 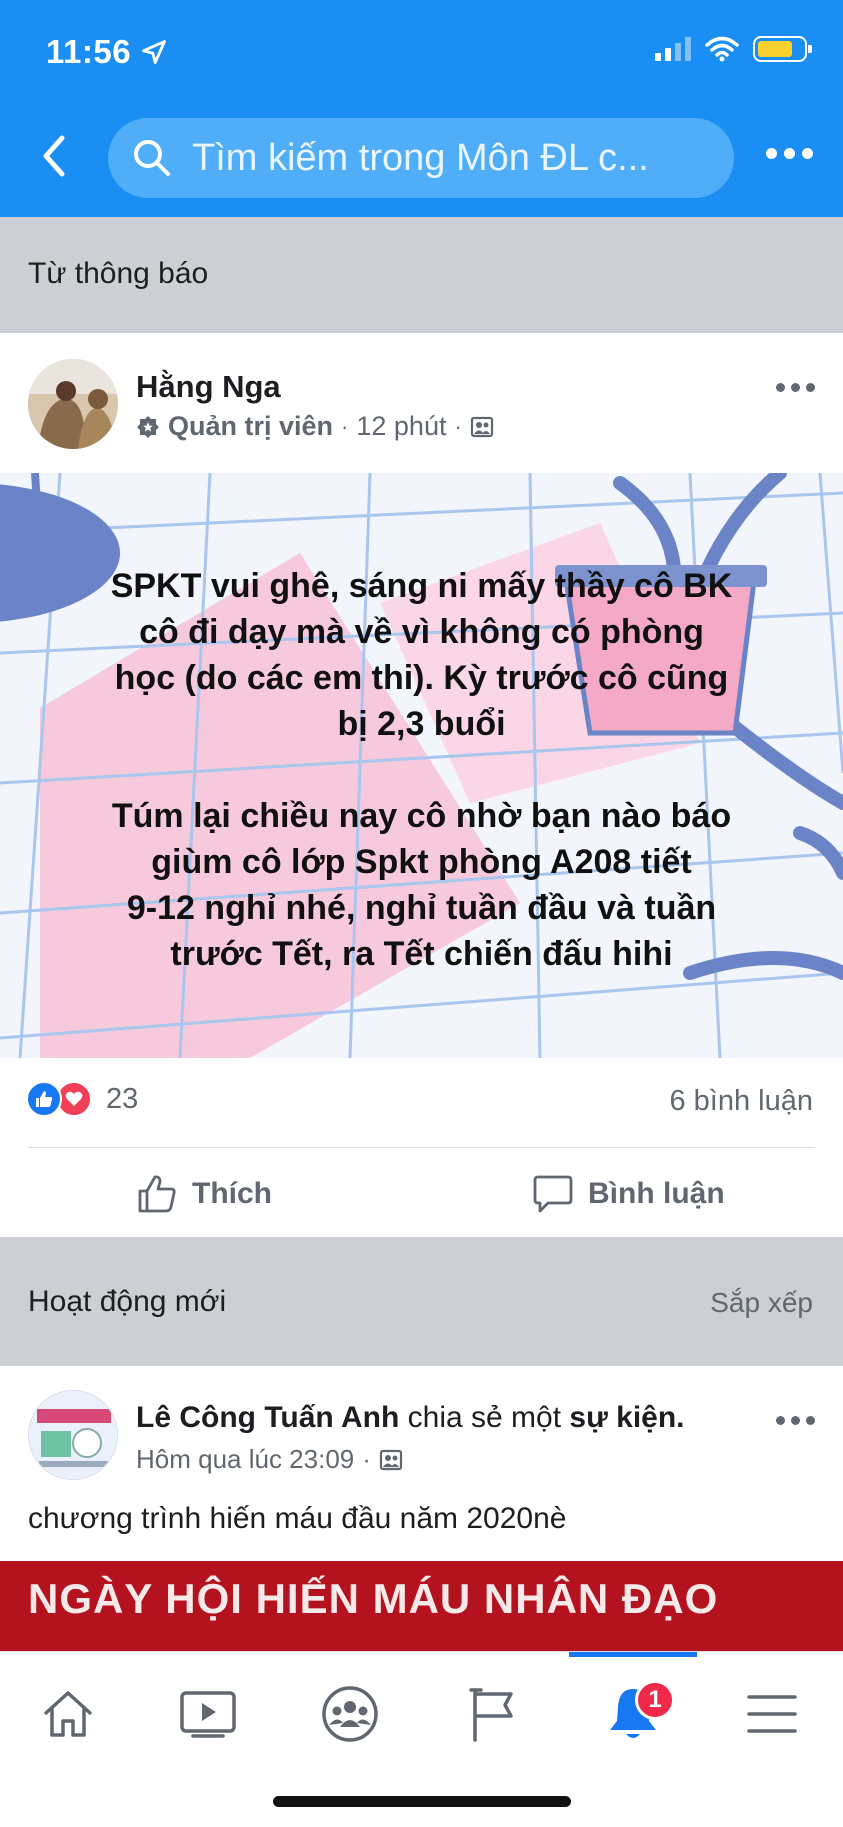 I want to click on post-text-line: học (do các em thi). Kỳ trước cô cũng, so click(x=421, y=678).